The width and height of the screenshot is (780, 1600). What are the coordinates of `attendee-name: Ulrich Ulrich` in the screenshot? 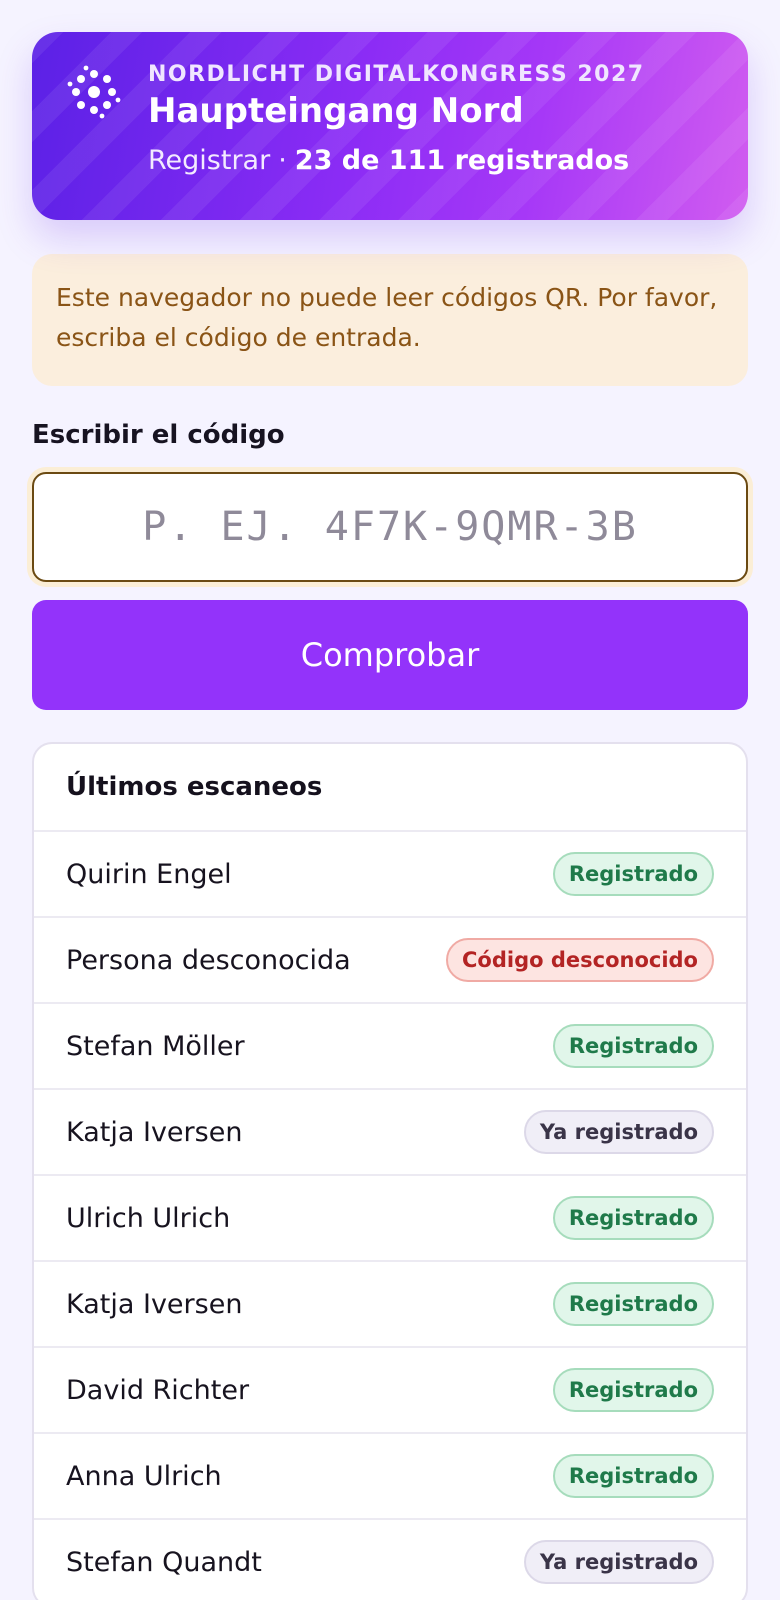 It's located at (148, 1218).